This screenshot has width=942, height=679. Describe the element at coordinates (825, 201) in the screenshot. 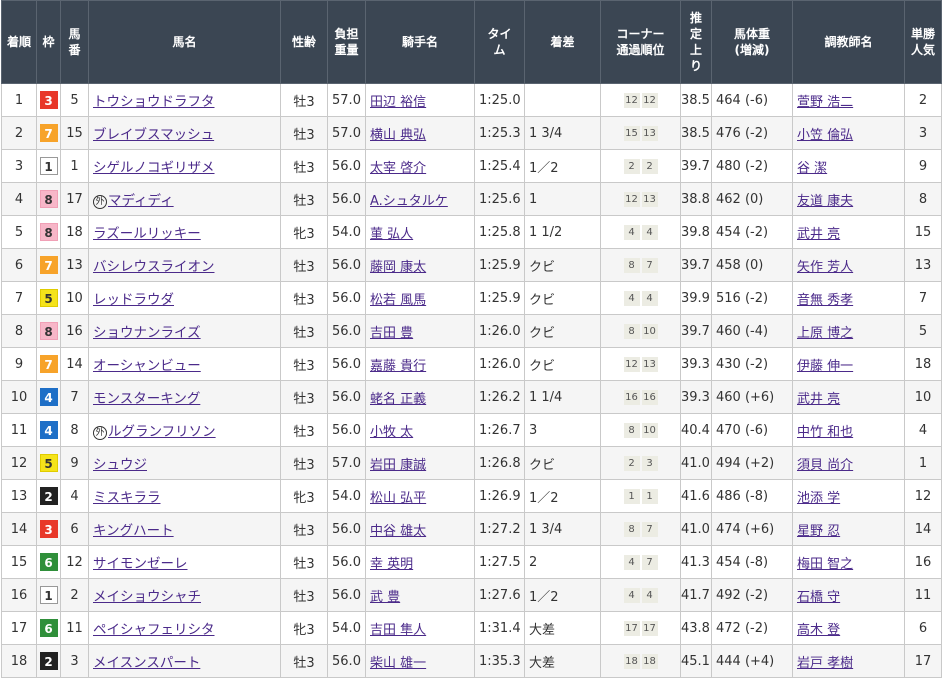

I see `trainer-link: 友道 康夫` at that location.